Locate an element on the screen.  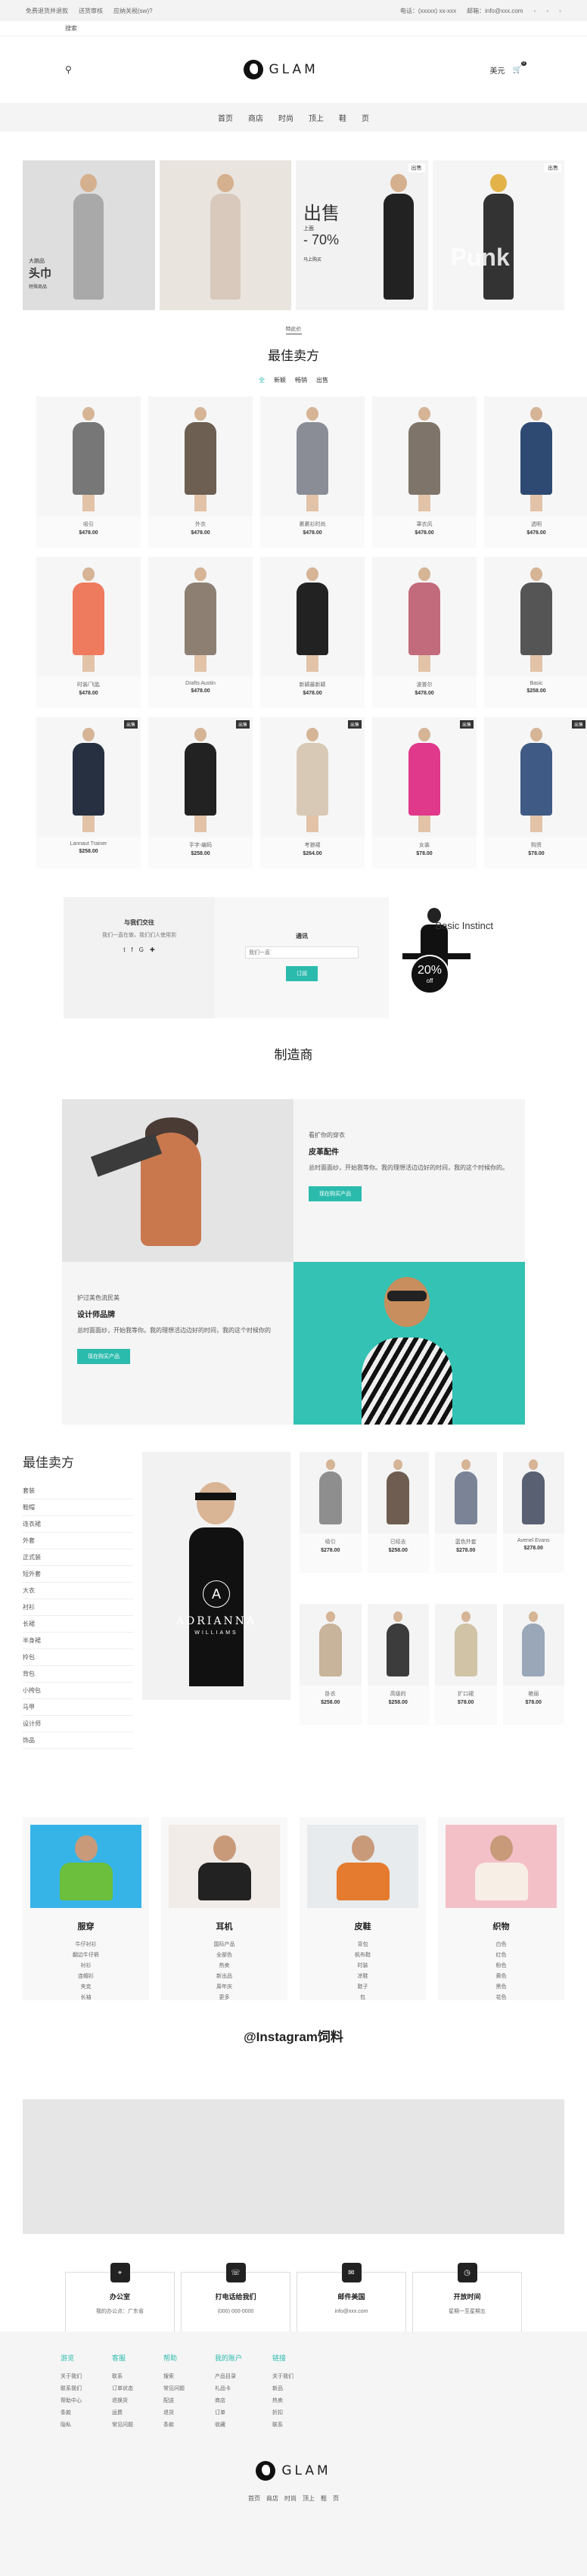
product-name: 外衣 is located at coordinates (200, 524).